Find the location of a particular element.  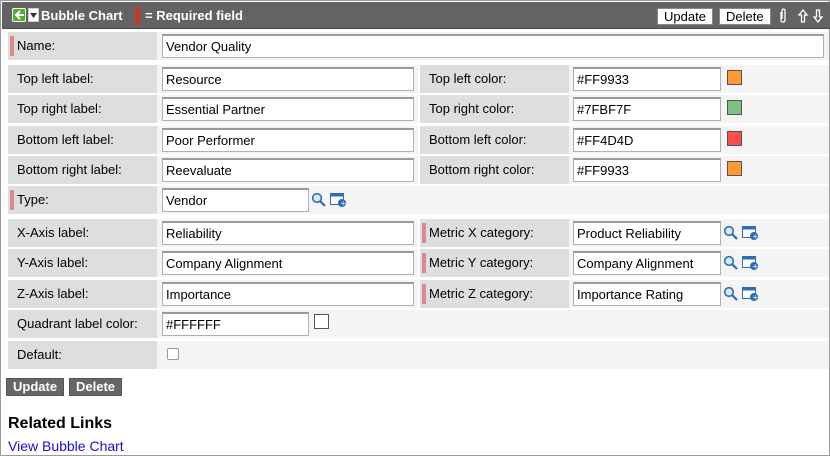

top-right-label-label: Top right label: is located at coordinates (82, 109).